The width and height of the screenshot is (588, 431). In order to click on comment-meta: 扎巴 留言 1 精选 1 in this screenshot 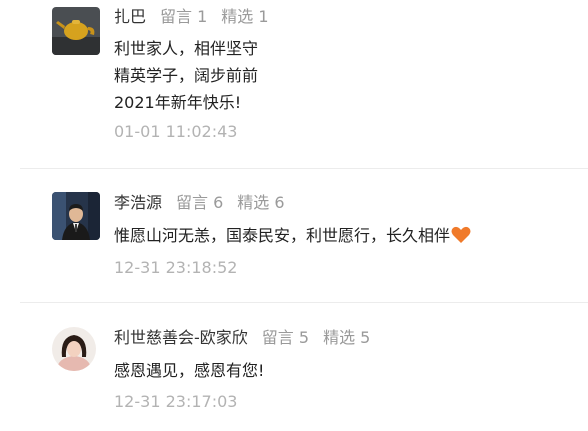, I will do `click(191, 17)`.